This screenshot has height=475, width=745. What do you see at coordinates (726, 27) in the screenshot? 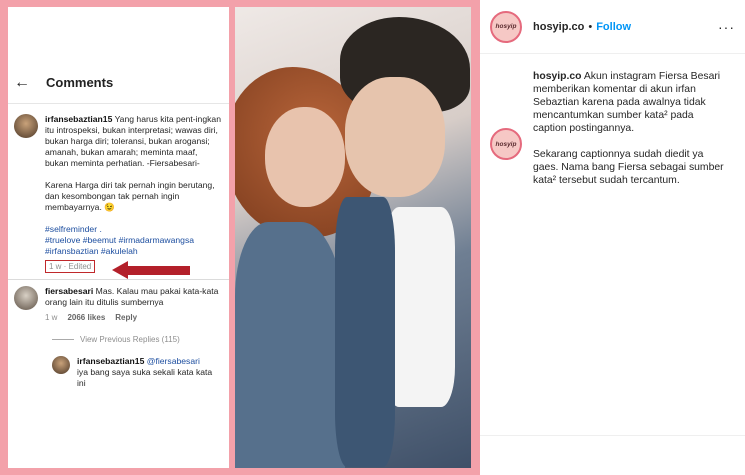
I see `more-options-icon: ···` at bounding box center [726, 27].